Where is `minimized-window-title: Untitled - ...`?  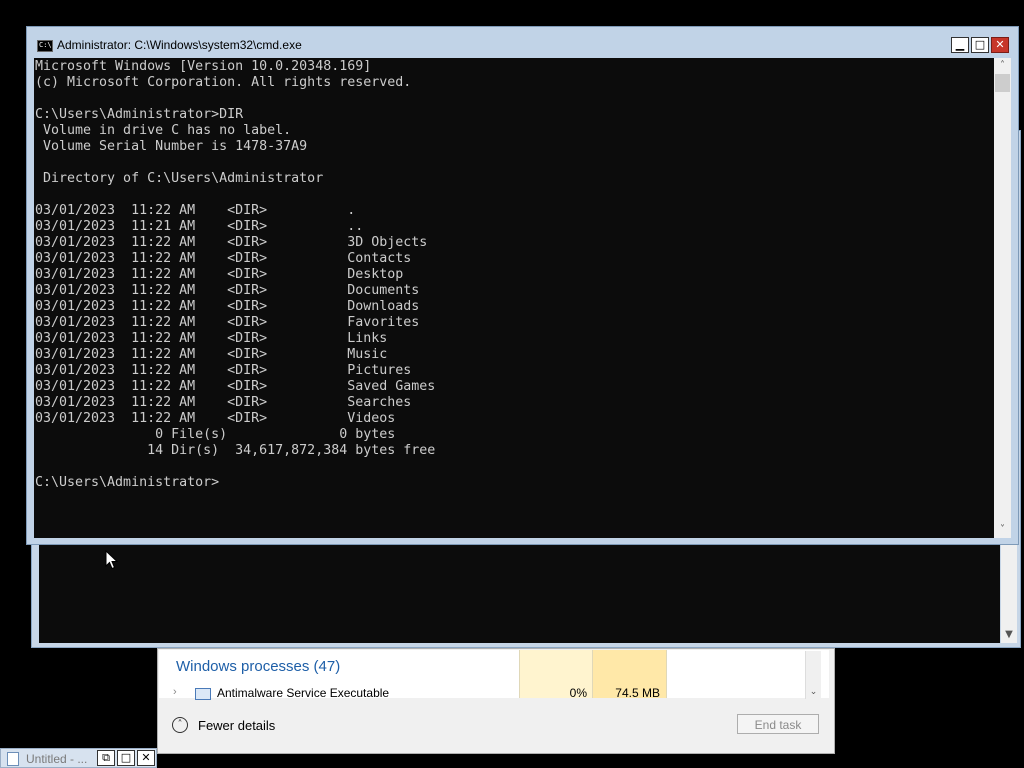
minimized-window-title: Untitled - ... is located at coordinates (57, 759).